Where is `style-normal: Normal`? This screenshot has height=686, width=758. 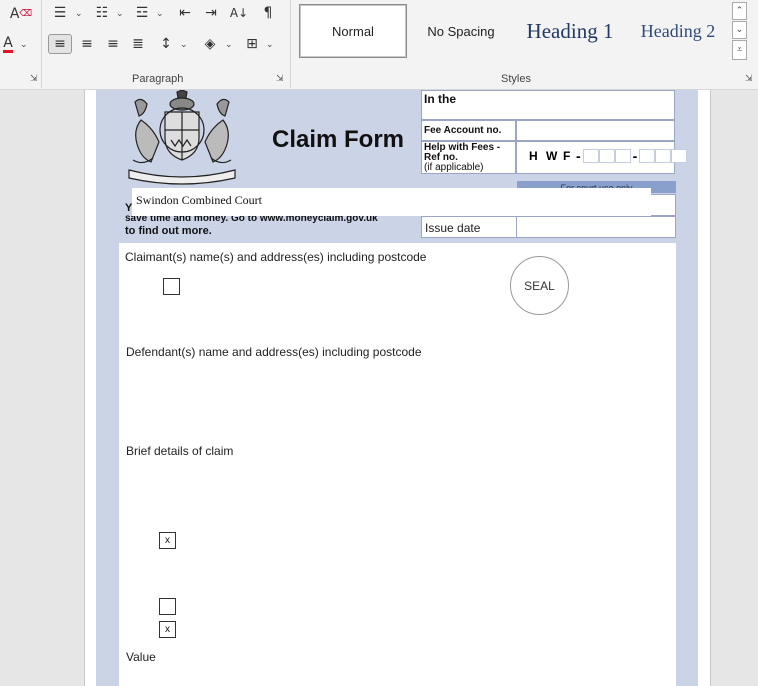
style-normal: Normal is located at coordinates (353, 31).